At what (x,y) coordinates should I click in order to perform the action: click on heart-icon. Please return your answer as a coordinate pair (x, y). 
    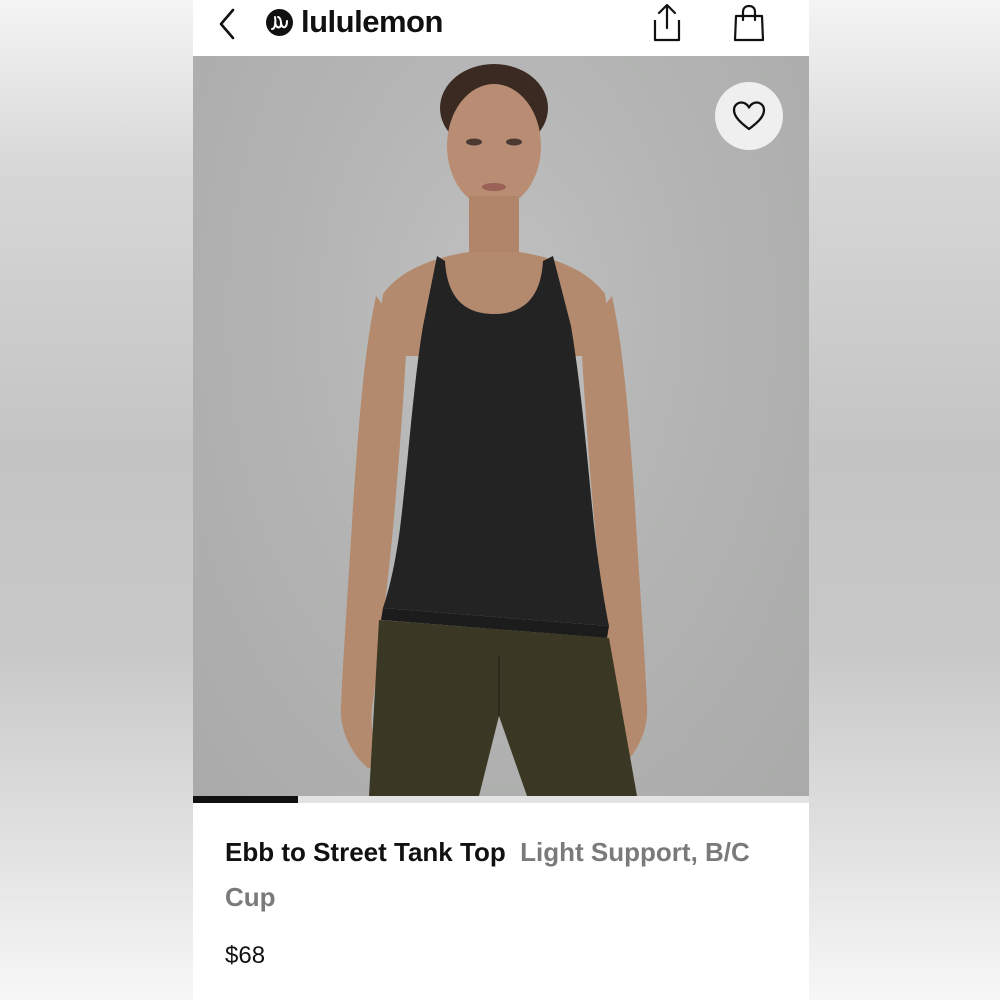
    Looking at the image, I should click on (749, 116).